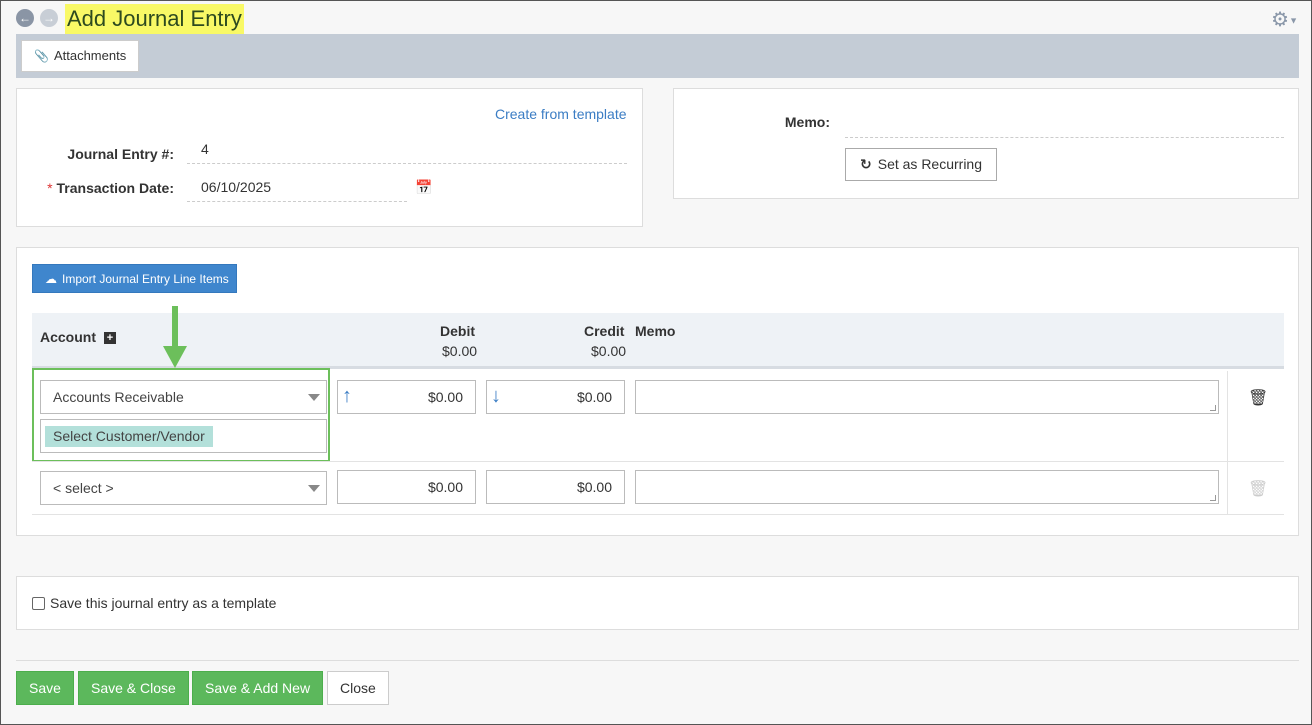 The width and height of the screenshot is (1312, 725). What do you see at coordinates (1293, 20) in the screenshot?
I see `caret-down-icon: ▼` at bounding box center [1293, 20].